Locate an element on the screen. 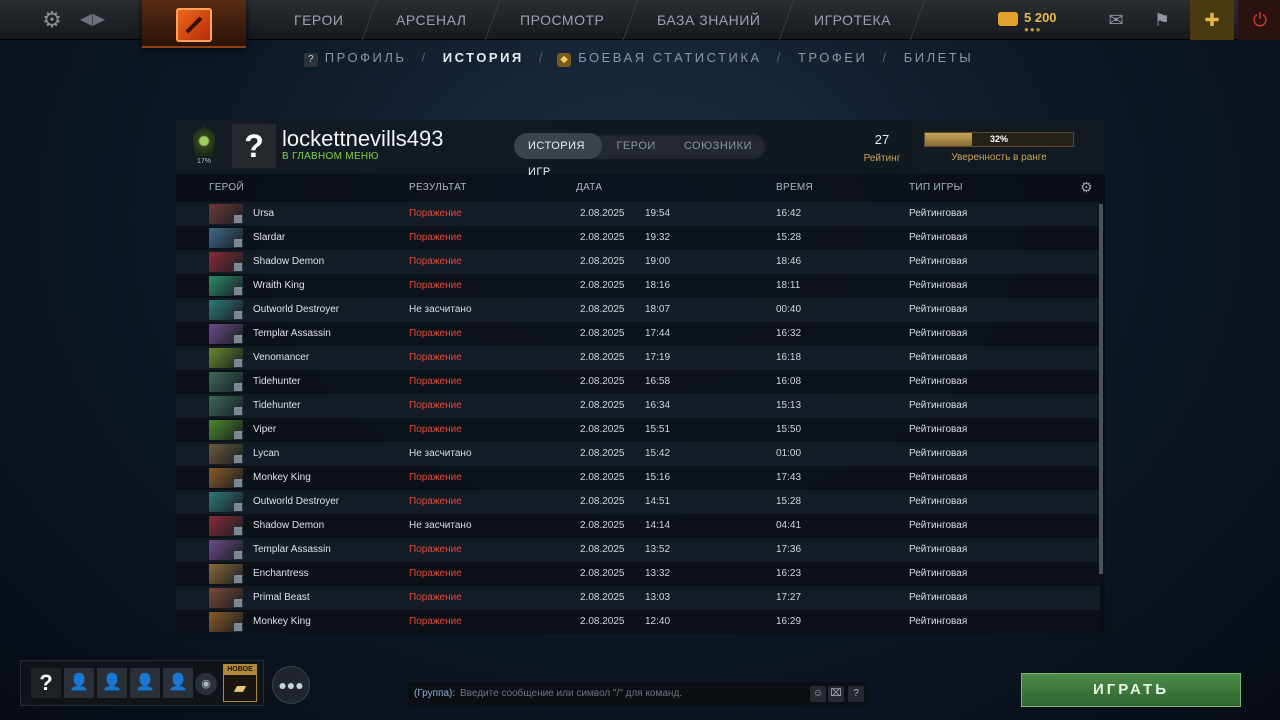 The width and height of the screenshot is (1280, 720). match-time: 15:16 is located at coordinates (658, 477).